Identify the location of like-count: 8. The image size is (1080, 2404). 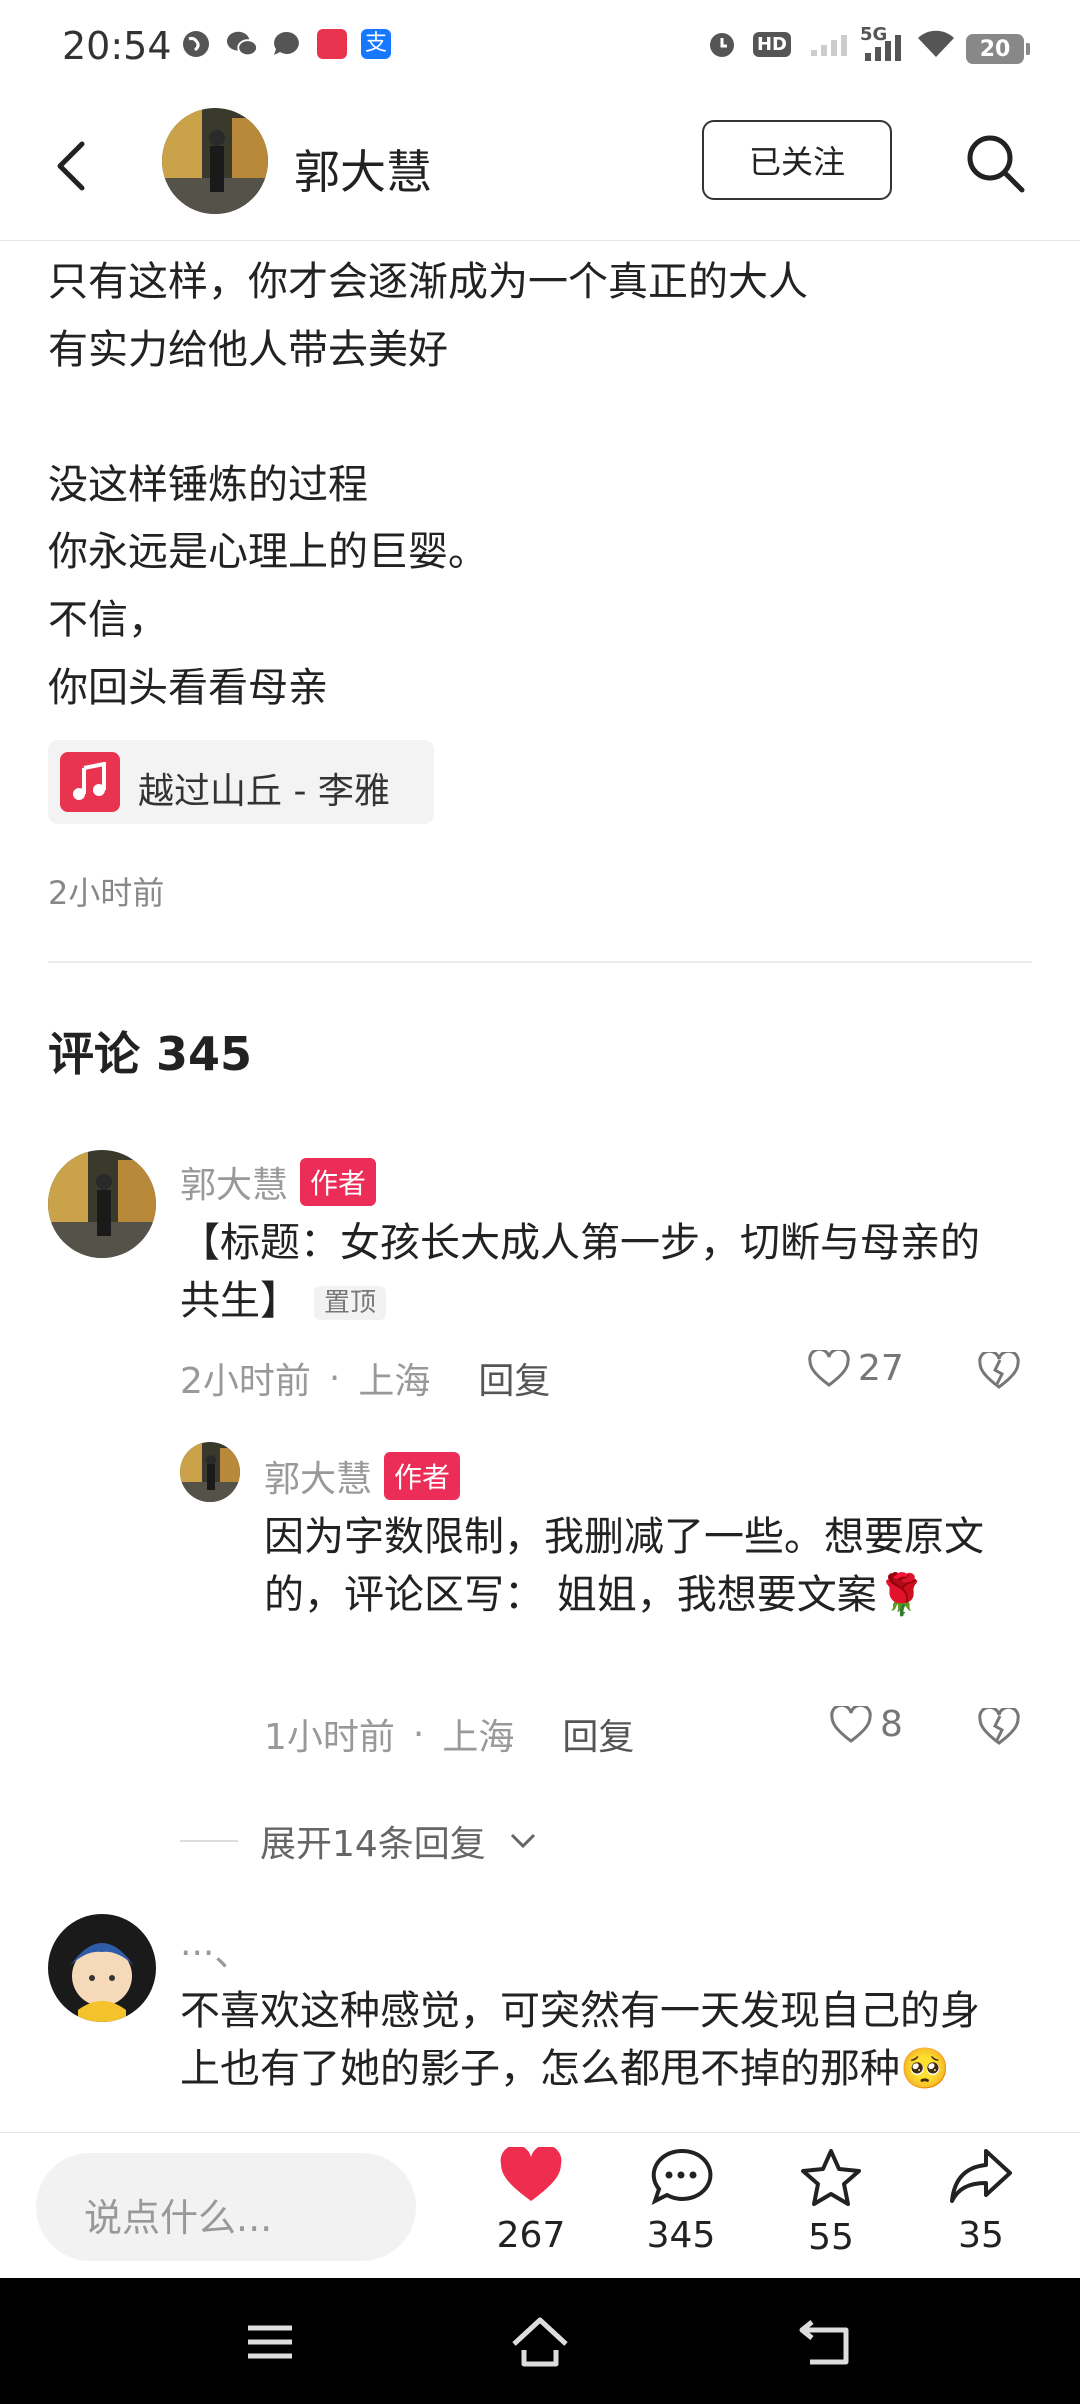
(891, 1724).